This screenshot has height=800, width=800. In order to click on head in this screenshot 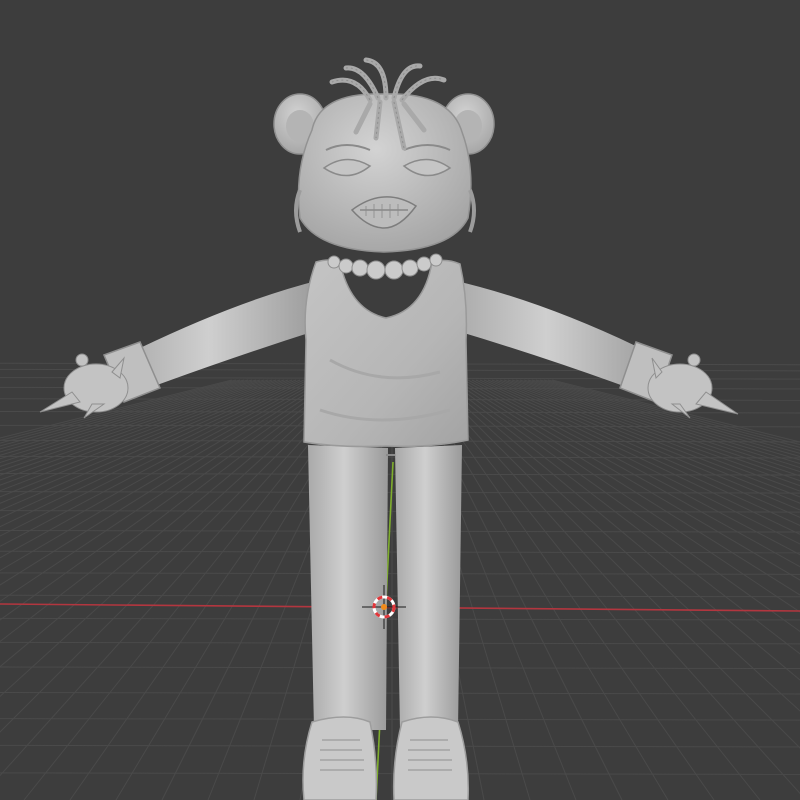, I will do `click(384, 155)`.